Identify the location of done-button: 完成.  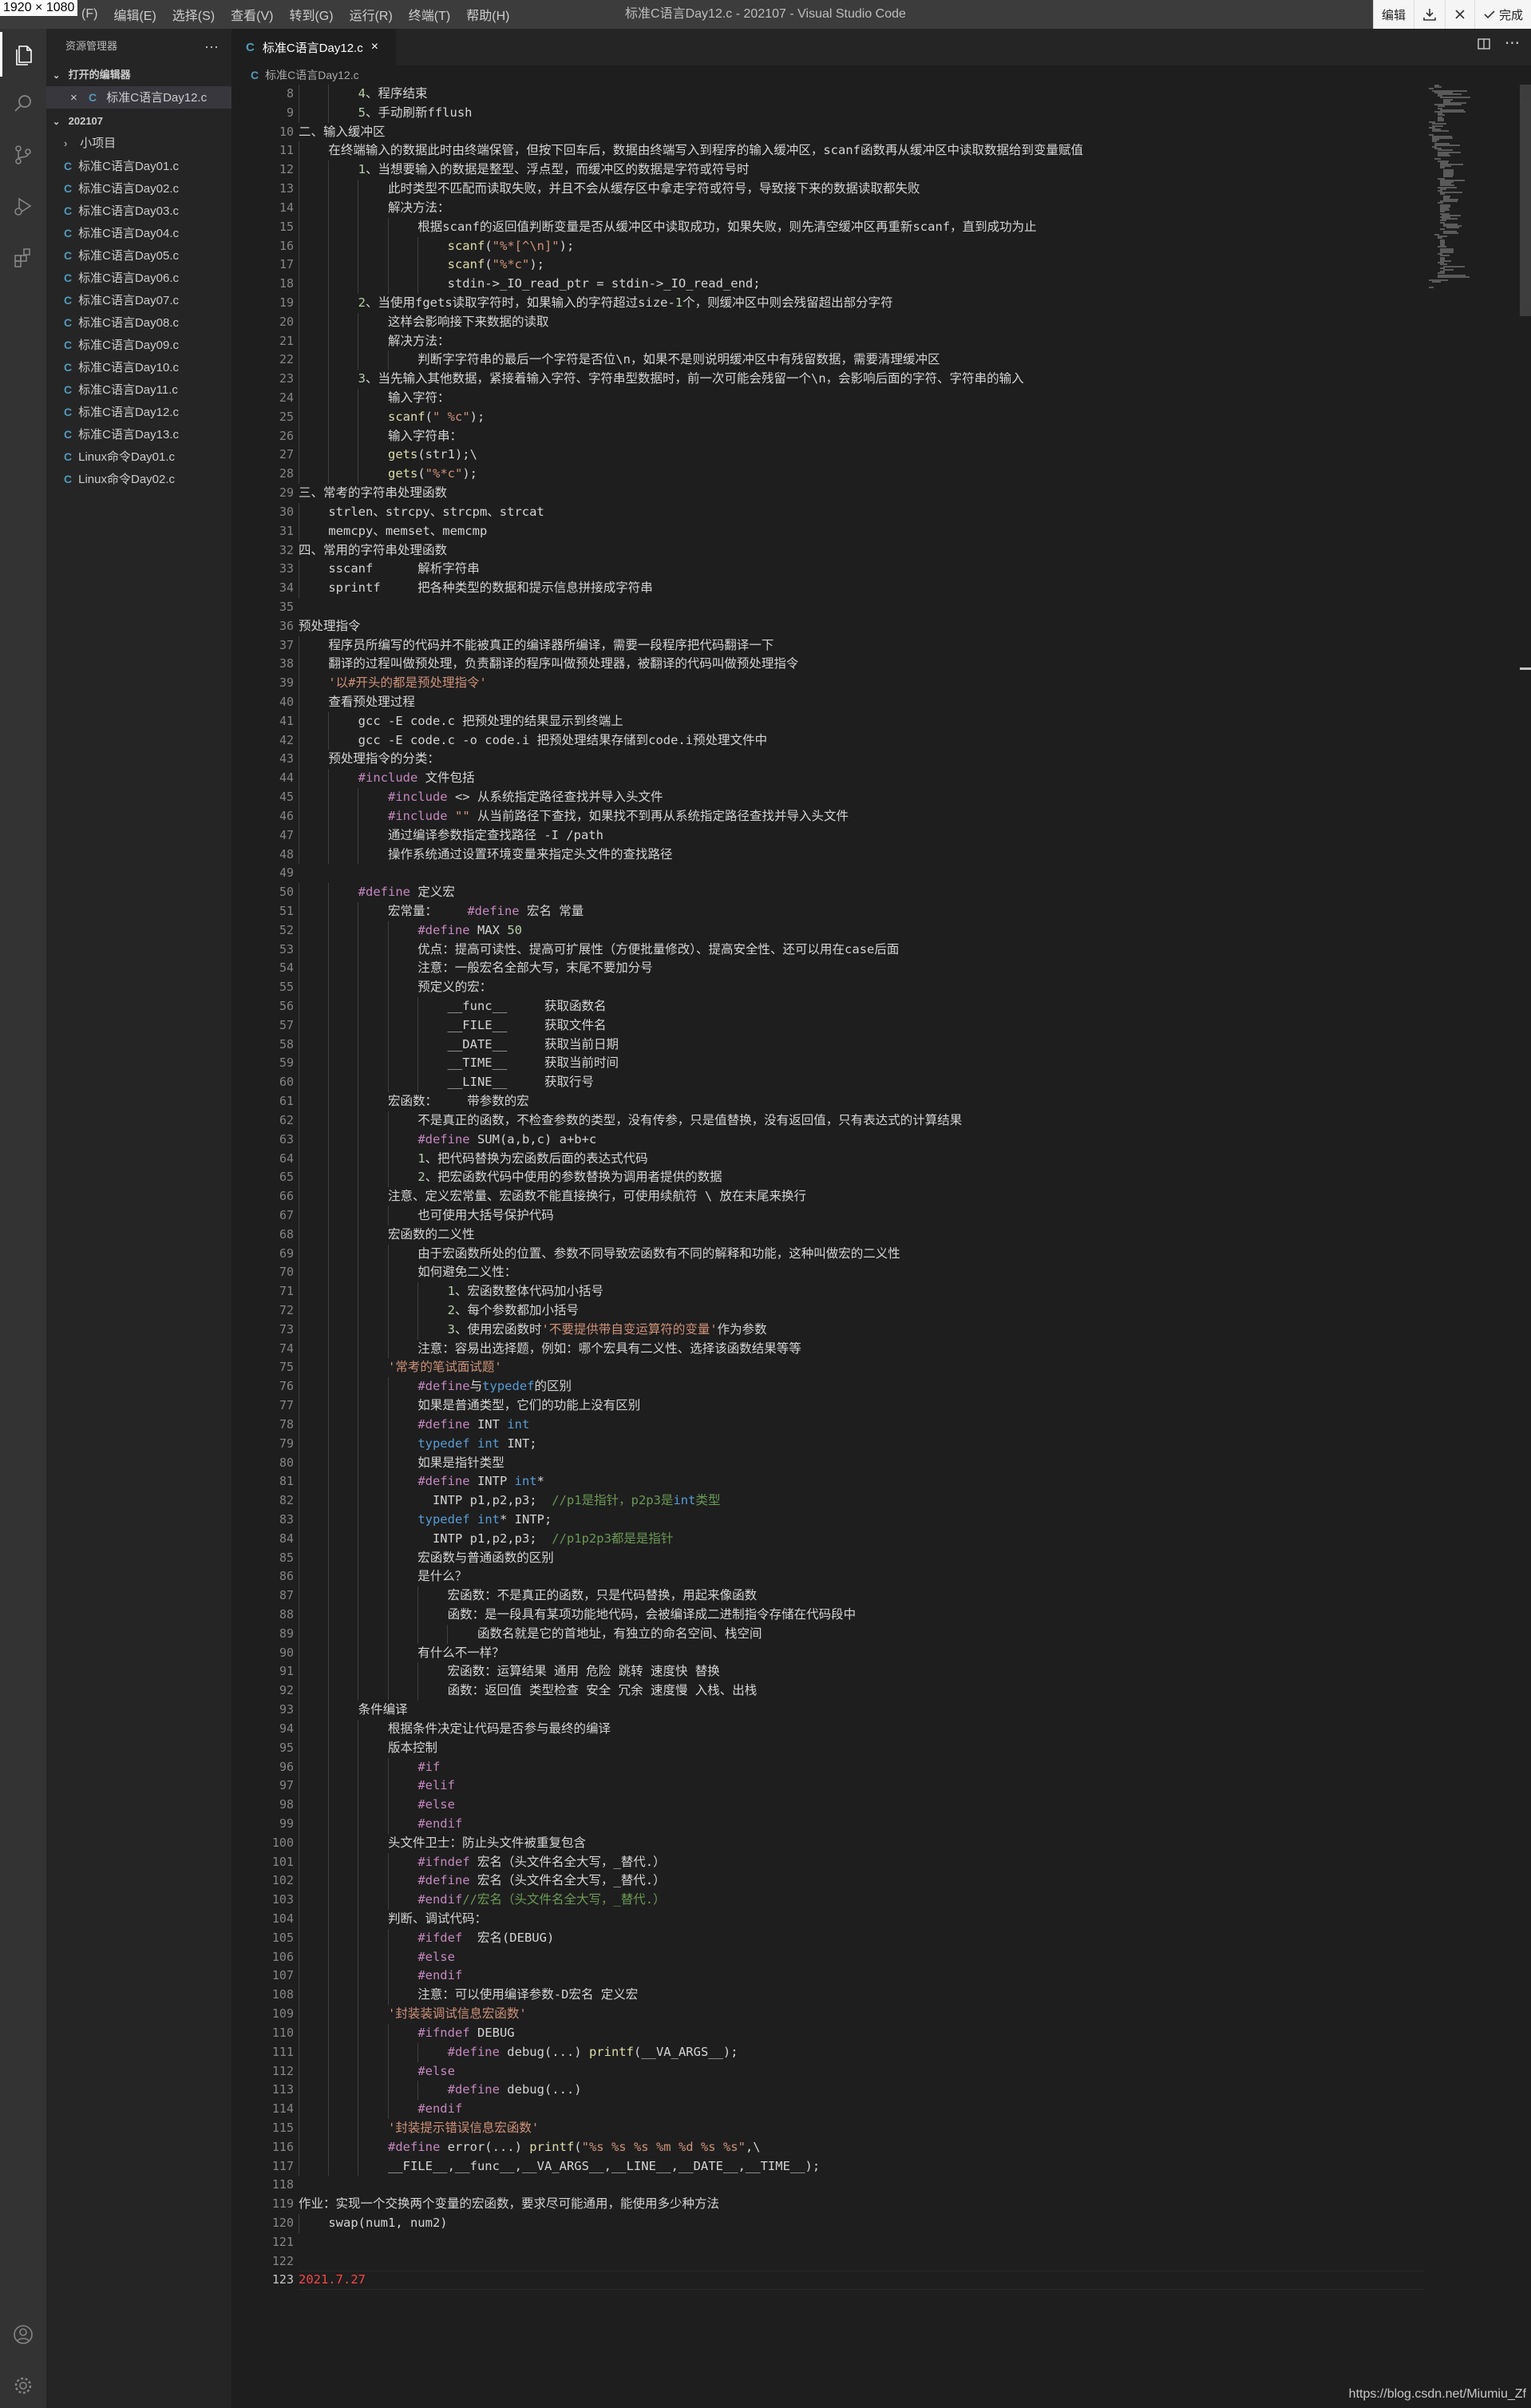
(1502, 15).